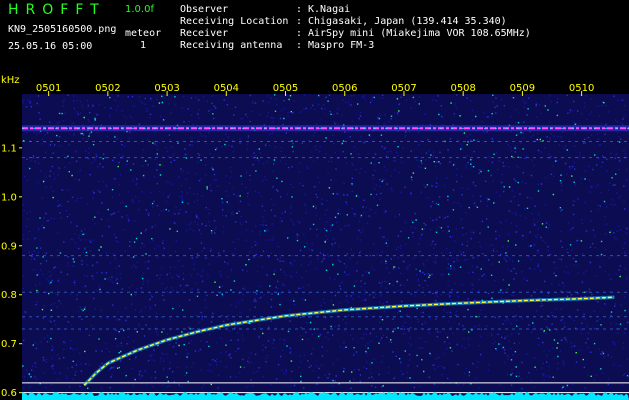 The width and height of the screenshot is (629, 400). I want to click on x-tick-label-4: 0505, so click(285, 88).